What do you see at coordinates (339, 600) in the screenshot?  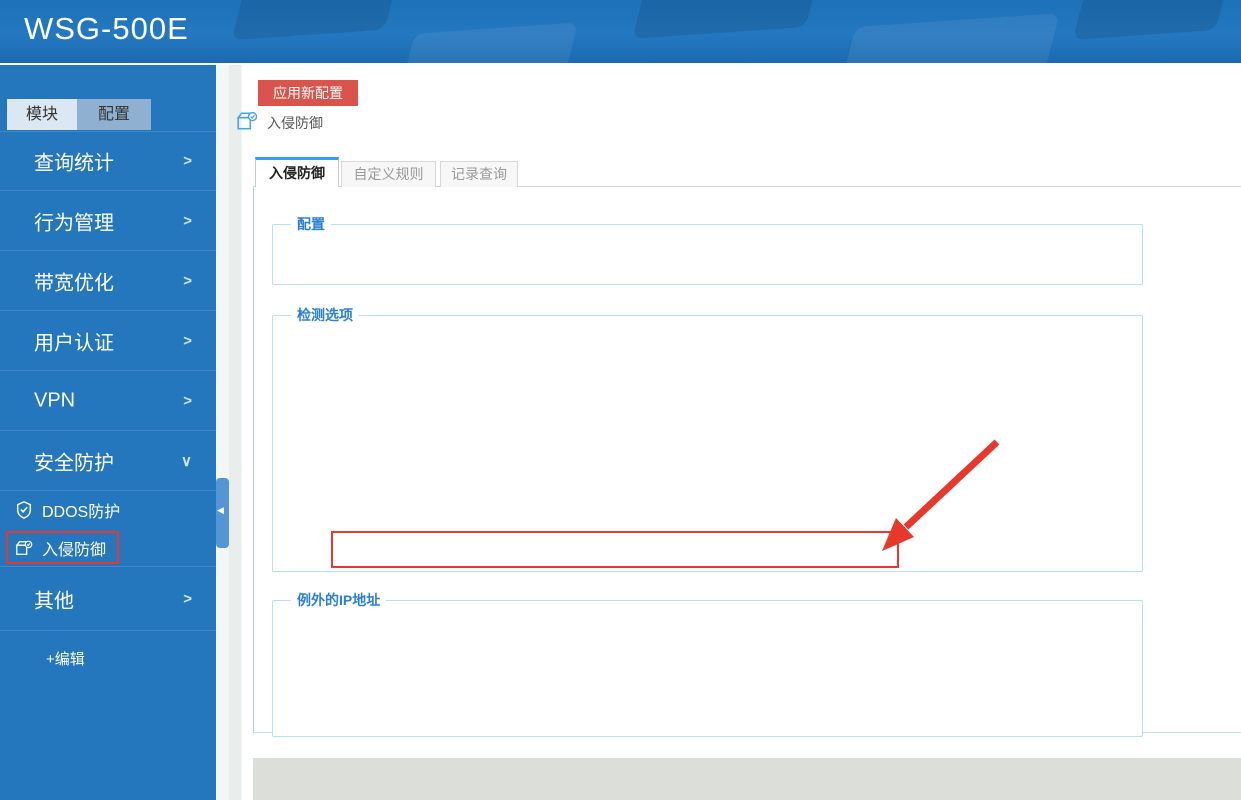 I see `exception-legend: 例外的IP地址` at bounding box center [339, 600].